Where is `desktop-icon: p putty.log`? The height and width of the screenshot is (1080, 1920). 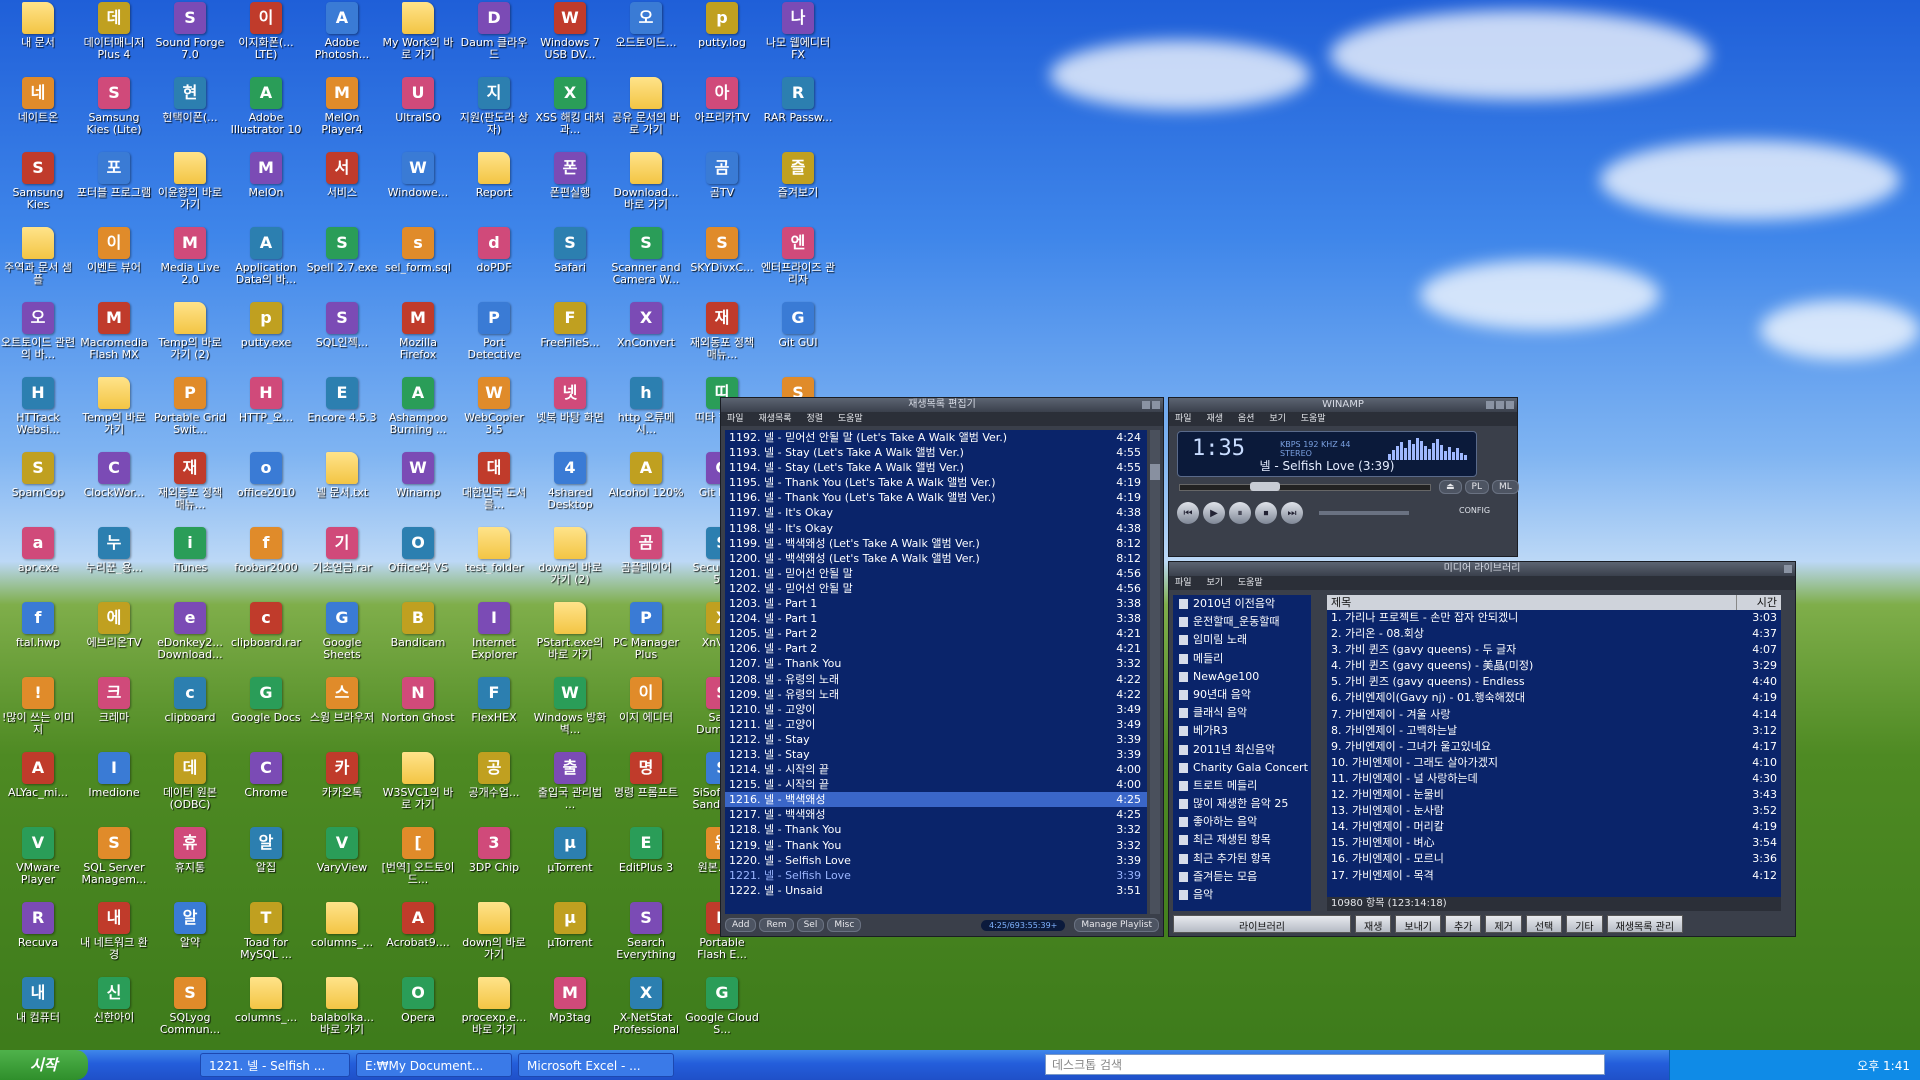
desktop-icon: p putty.log is located at coordinates (722, 25).